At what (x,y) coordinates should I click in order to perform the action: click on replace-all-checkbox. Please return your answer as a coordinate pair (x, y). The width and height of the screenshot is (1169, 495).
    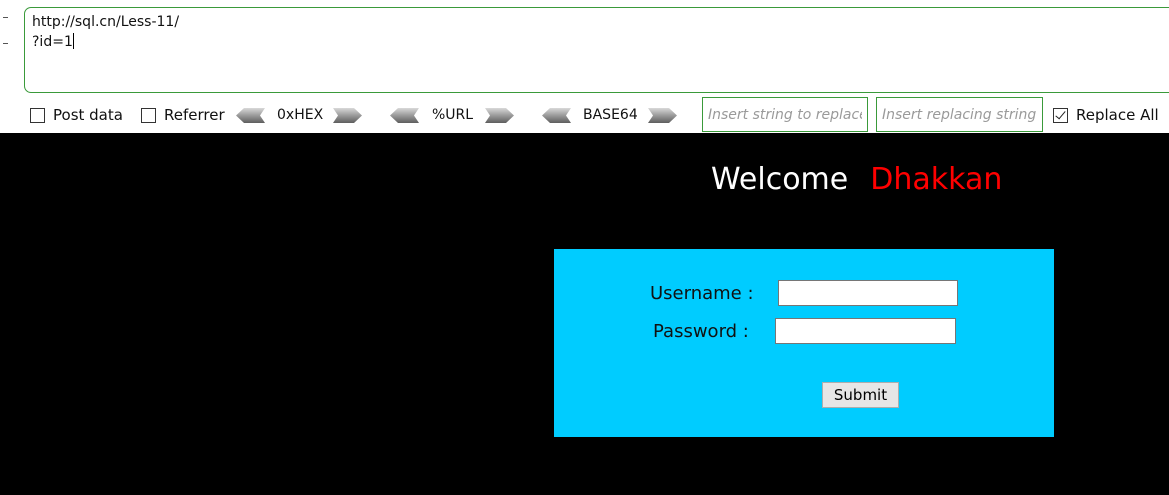
    Looking at the image, I should click on (1060, 115).